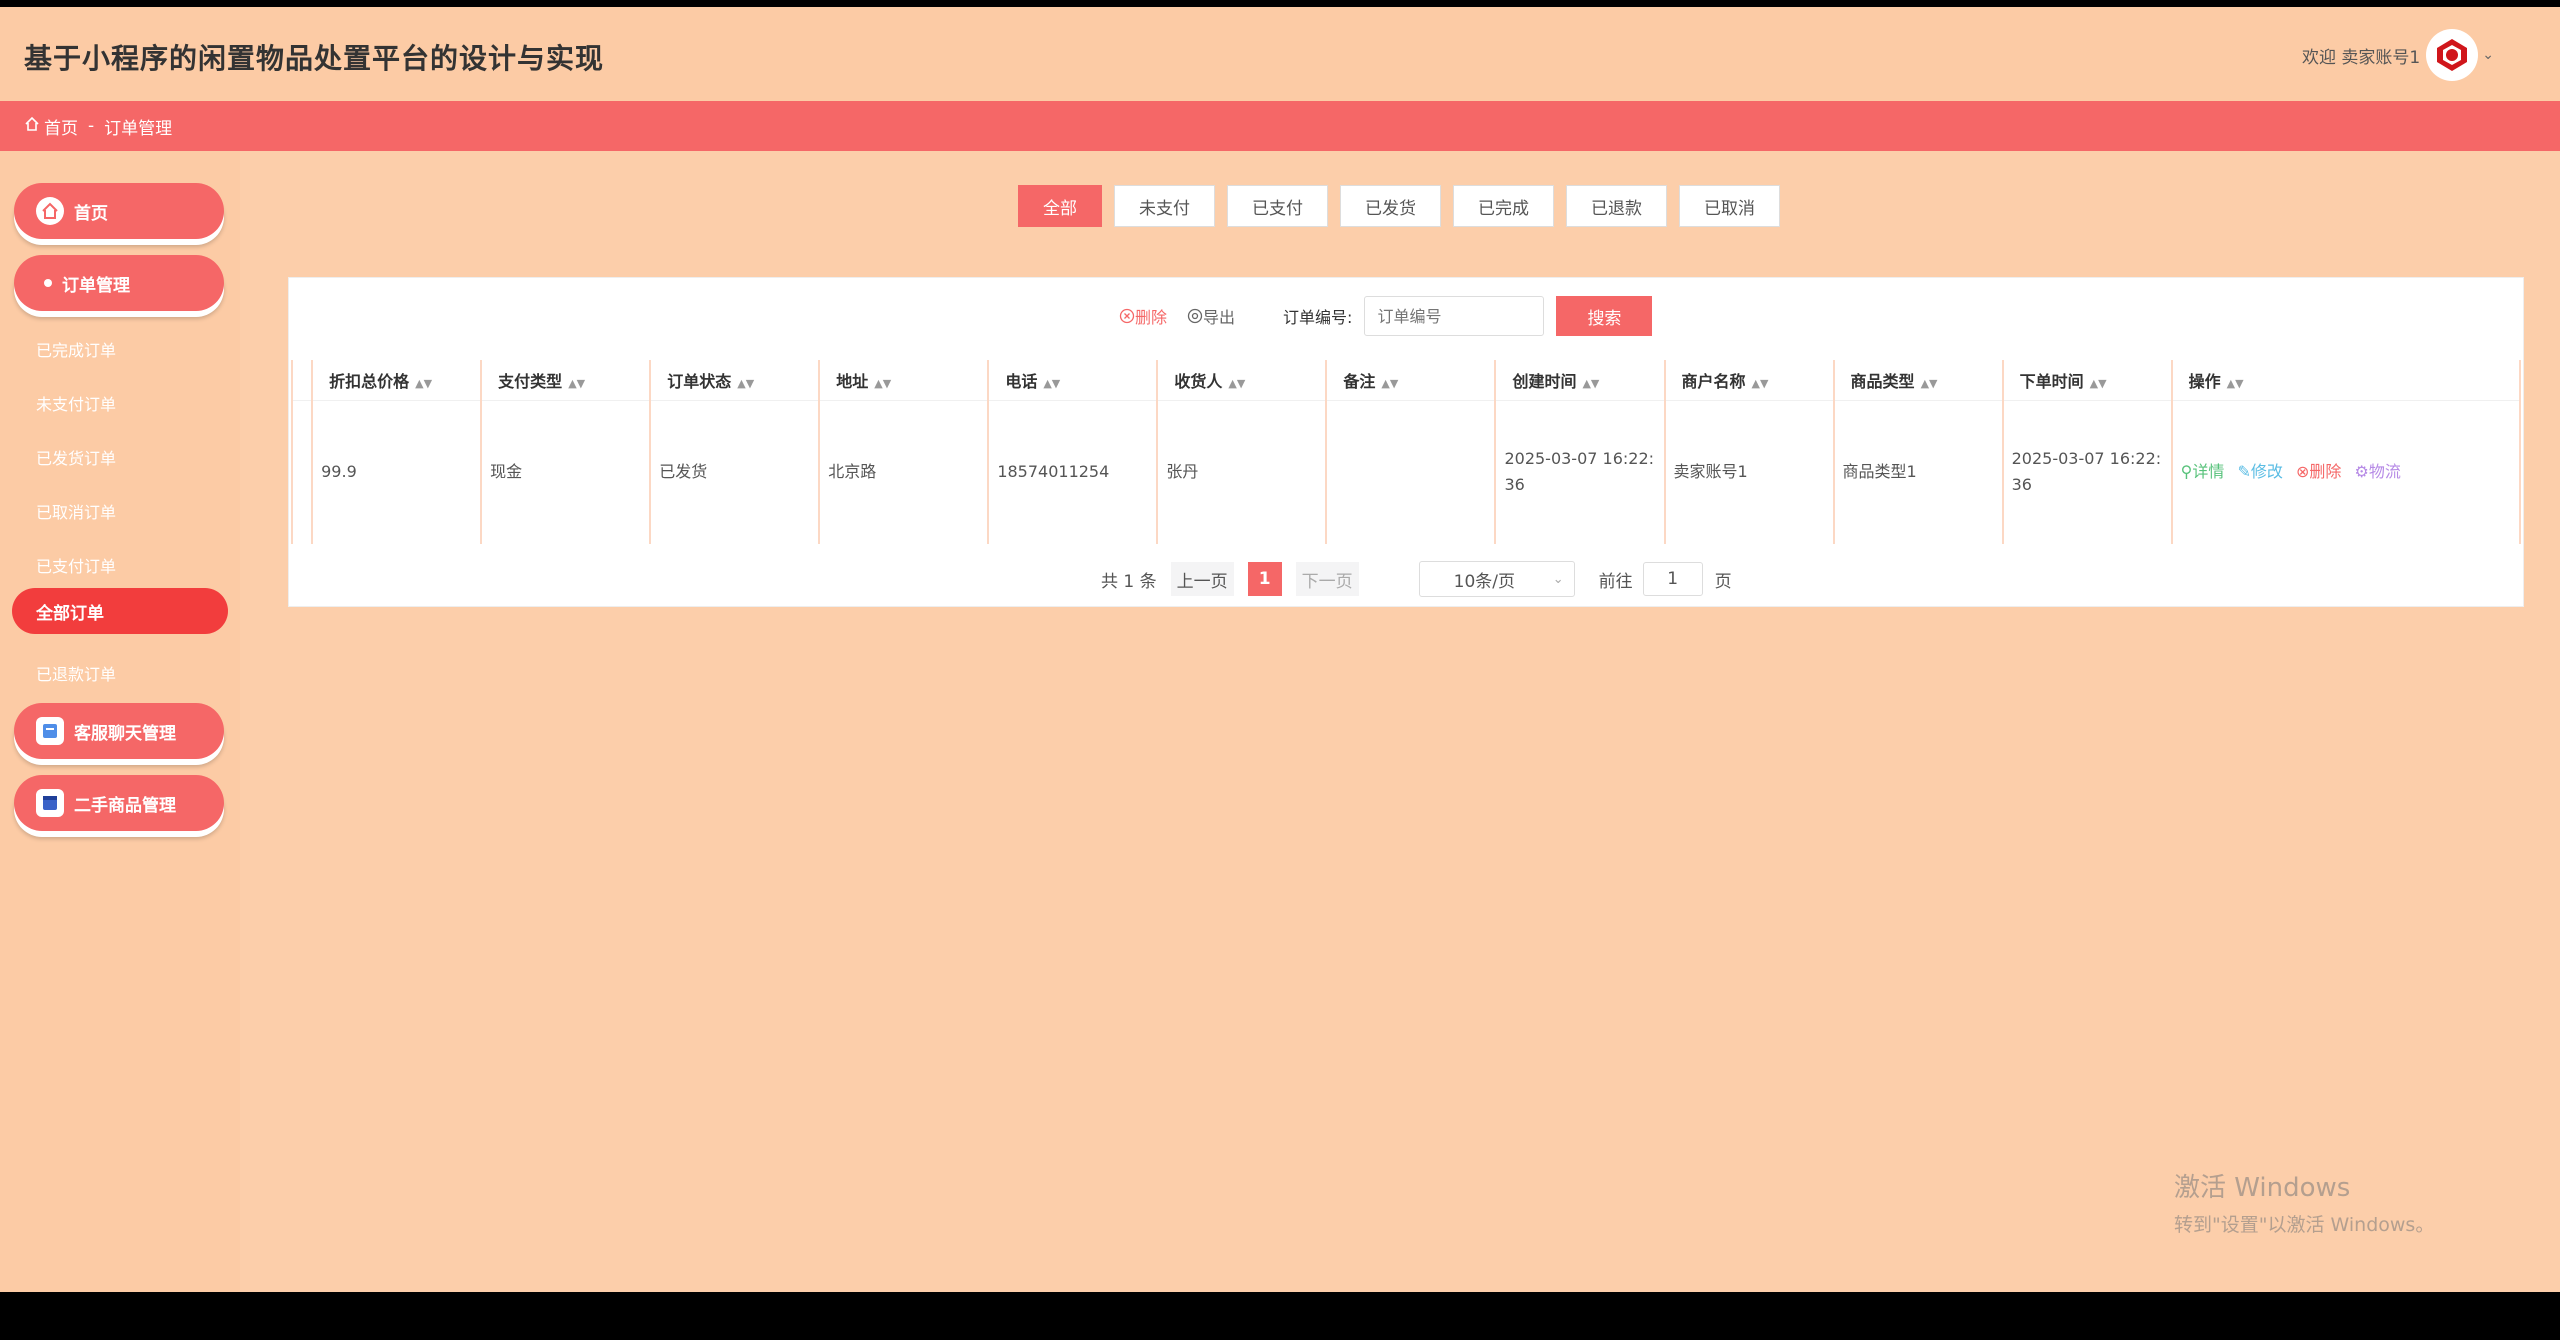  I want to click on sidebar-item-chat-mgmt: 客服聊天管理, so click(119, 731).